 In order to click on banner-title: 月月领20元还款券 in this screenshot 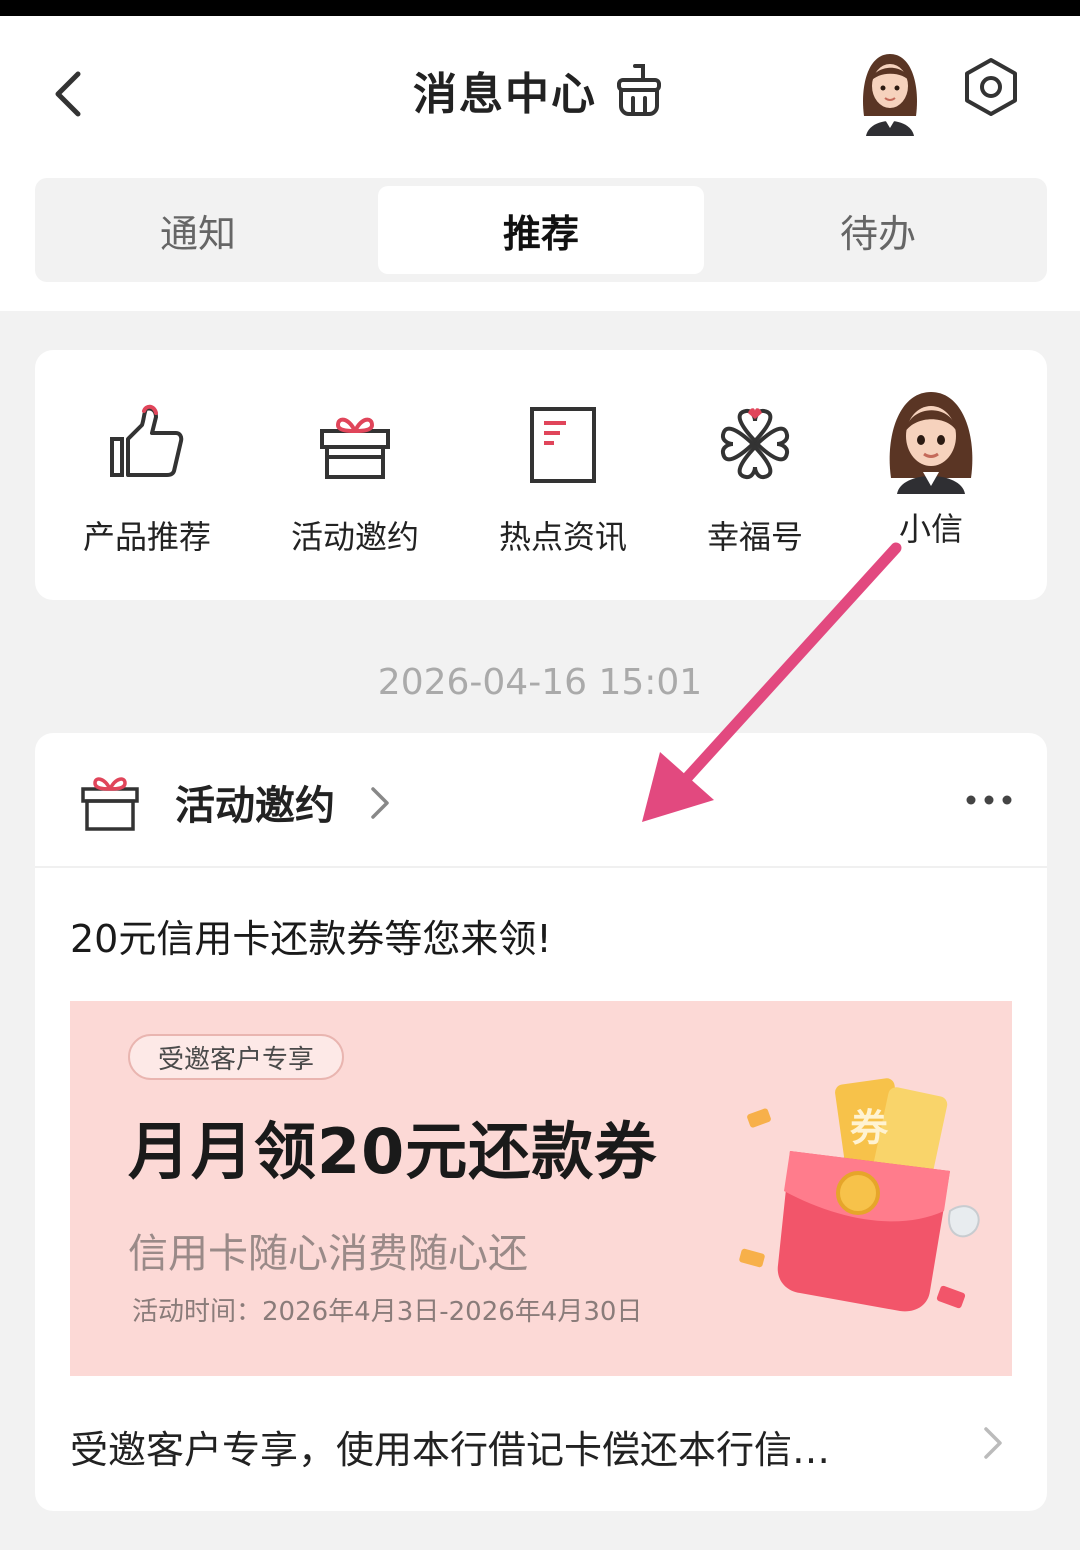, I will do `click(393, 1151)`.